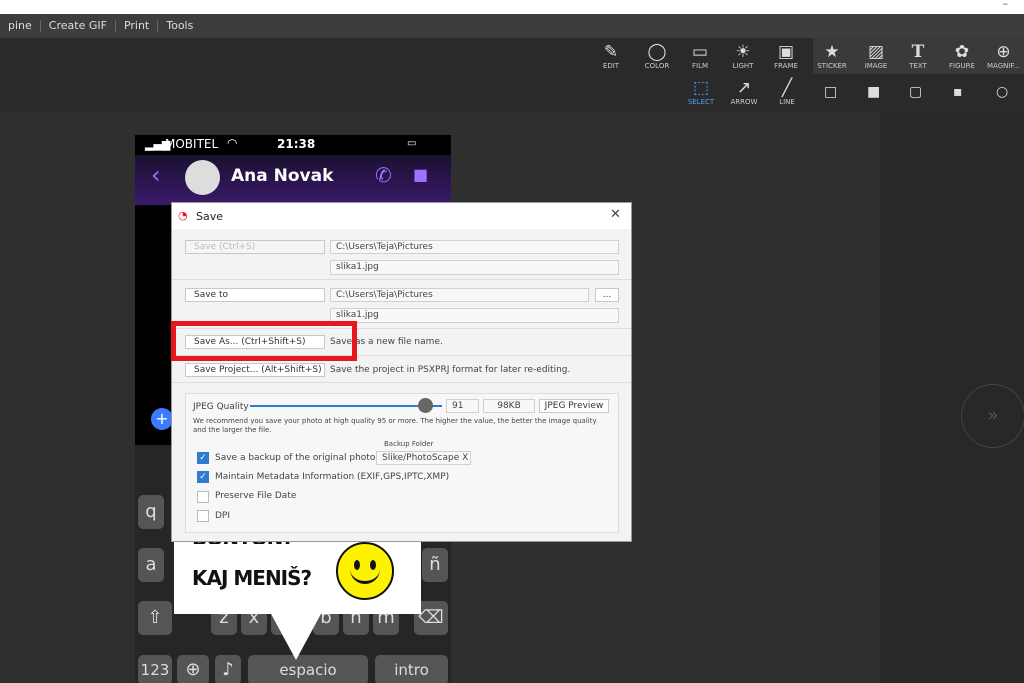 This screenshot has height=683, width=1024. I want to click on highlight-annotation, so click(264, 341).